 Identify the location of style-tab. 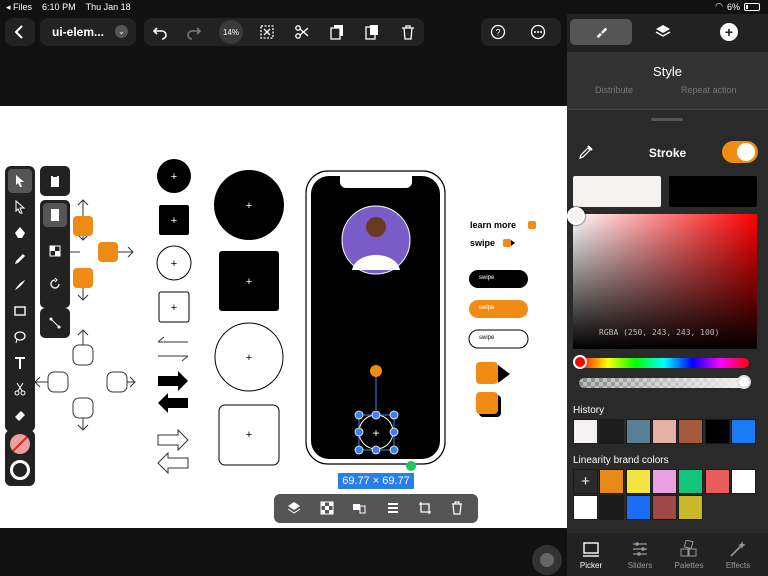
(601, 32).